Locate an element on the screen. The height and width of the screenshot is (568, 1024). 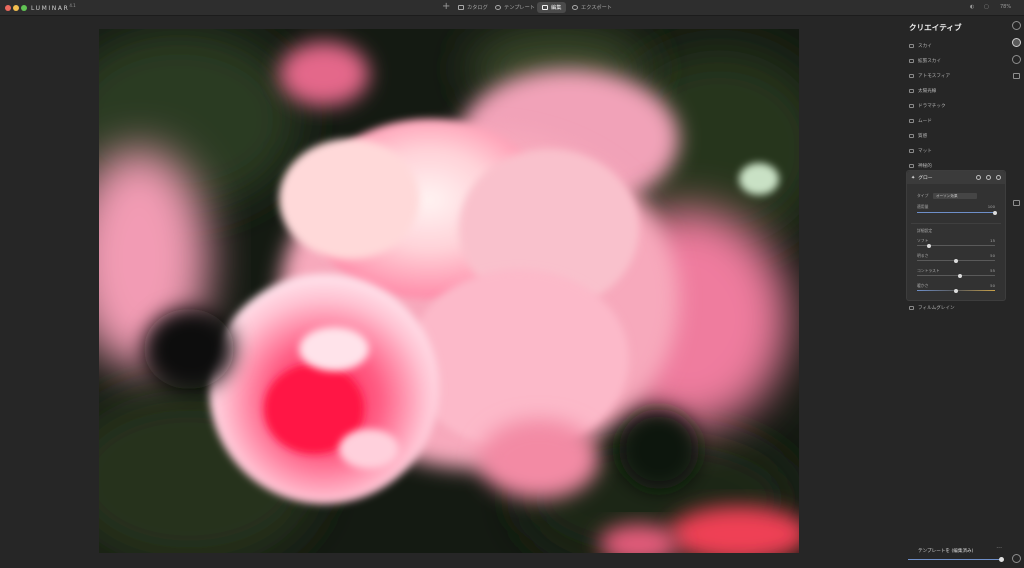
warmth-knob is located at coordinates (956, 290).